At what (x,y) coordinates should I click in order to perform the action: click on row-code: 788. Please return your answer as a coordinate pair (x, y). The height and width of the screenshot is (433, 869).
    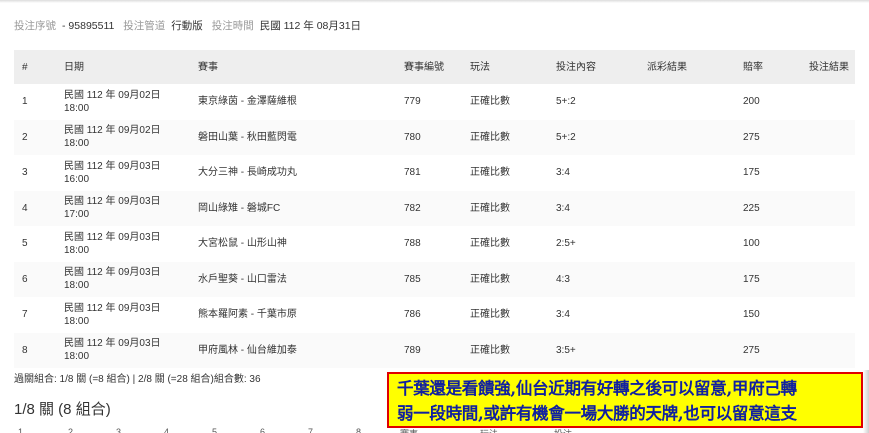
    Looking at the image, I should click on (412, 244).